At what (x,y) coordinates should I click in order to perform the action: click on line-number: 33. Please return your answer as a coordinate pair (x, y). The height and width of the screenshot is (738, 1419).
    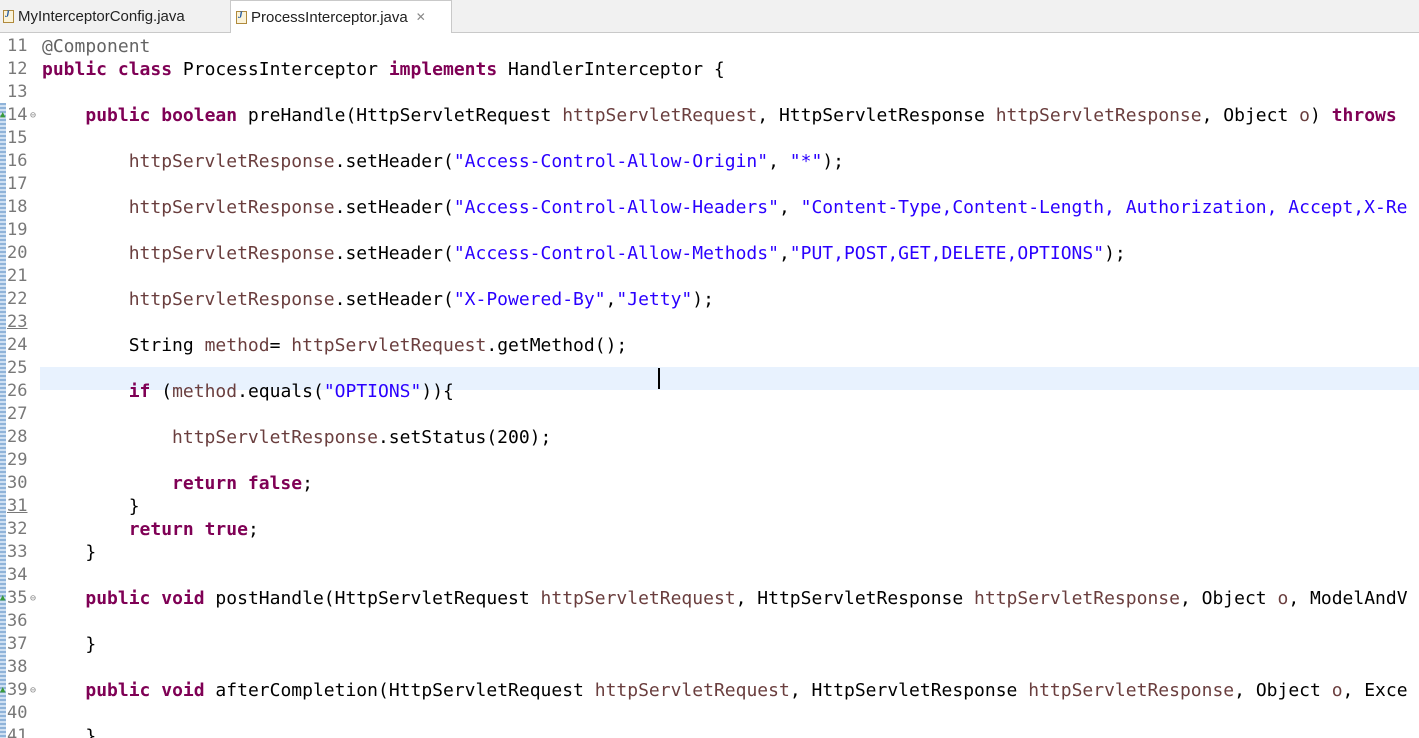
    Looking at the image, I should click on (19, 552).